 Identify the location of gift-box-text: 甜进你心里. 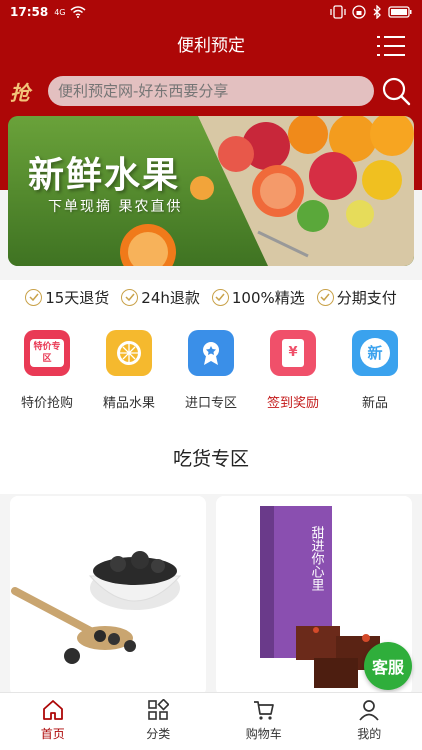
(317, 558).